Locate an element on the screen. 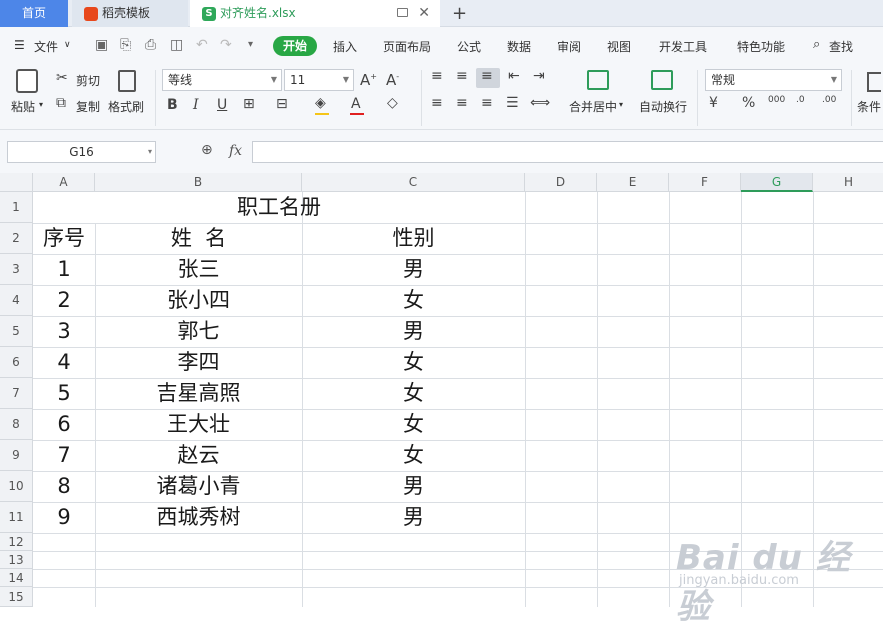 The image size is (883, 628). wrap-text-icon is located at coordinates (662, 80).